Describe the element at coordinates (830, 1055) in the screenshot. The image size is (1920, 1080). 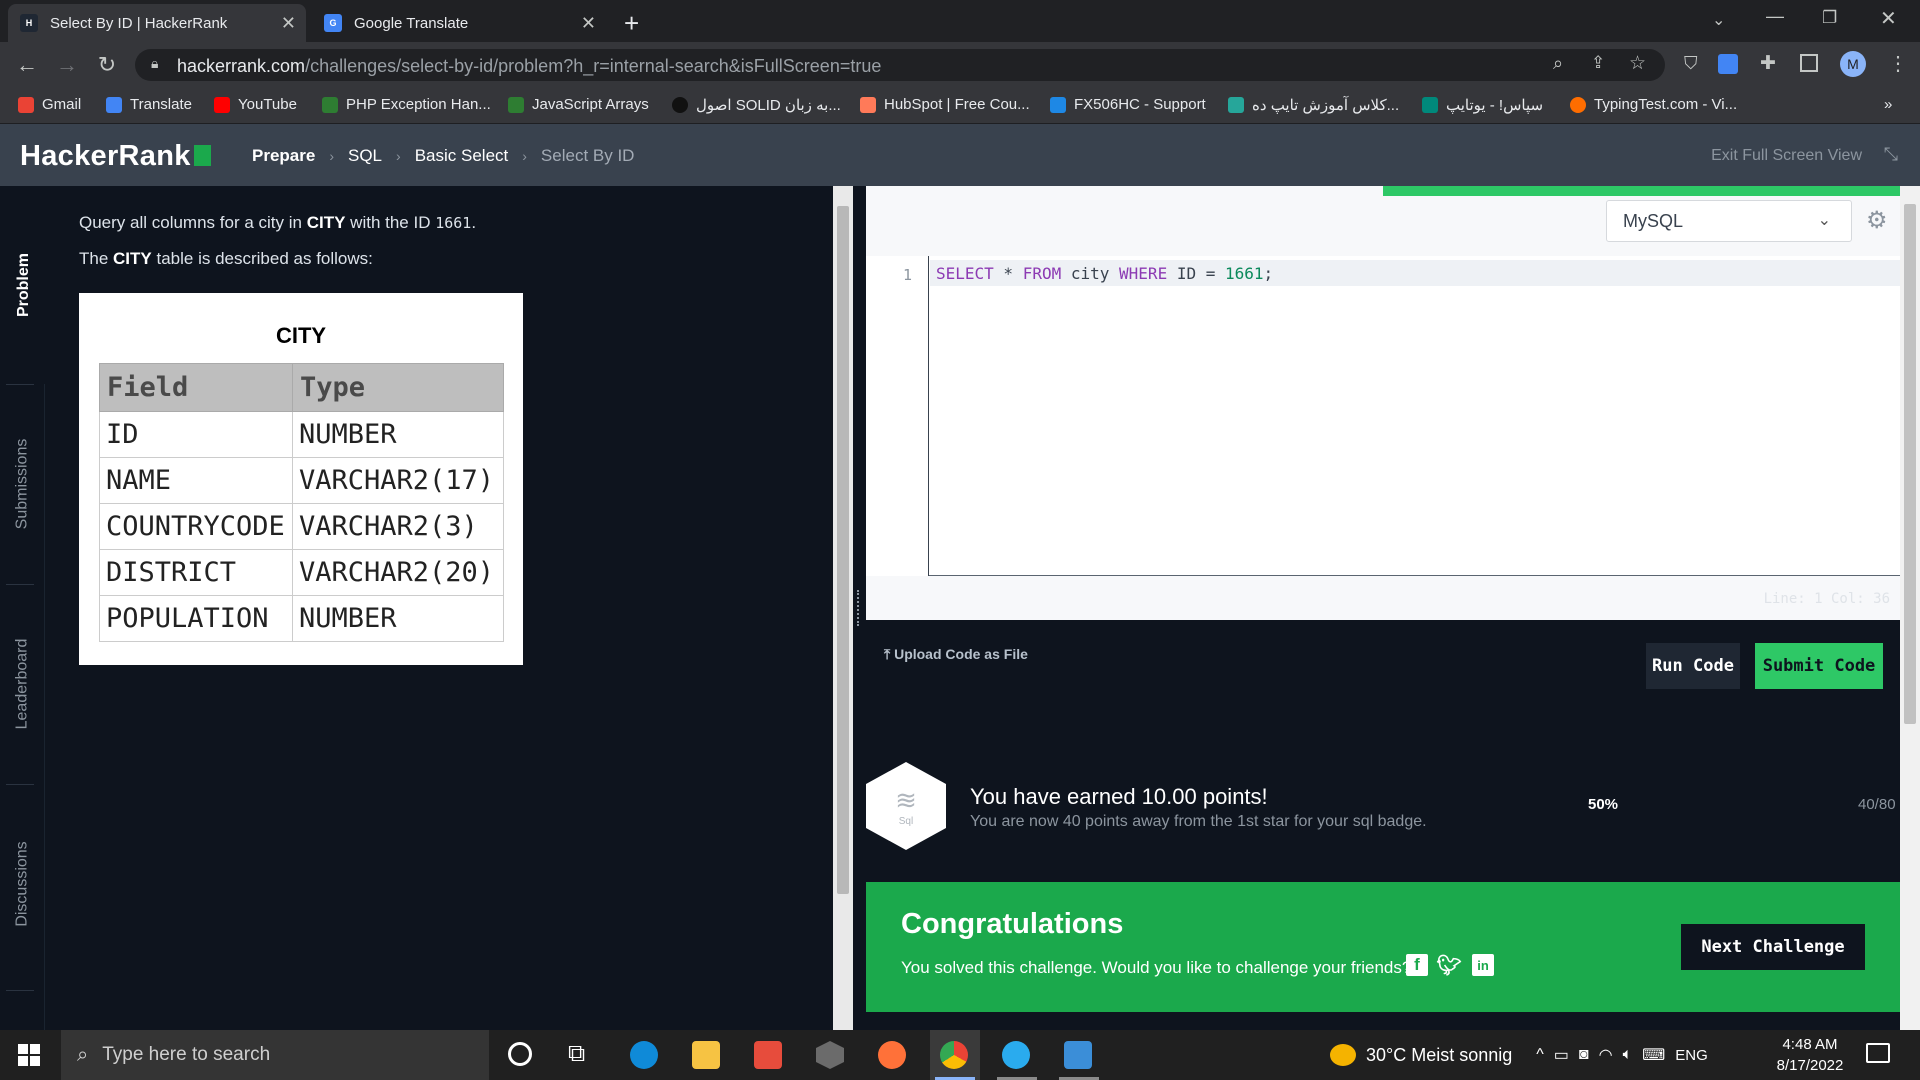
I see `app-icon` at that location.